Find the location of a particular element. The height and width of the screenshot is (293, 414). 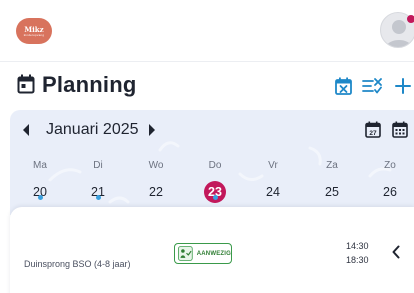

notification-dot is located at coordinates (410, 19).